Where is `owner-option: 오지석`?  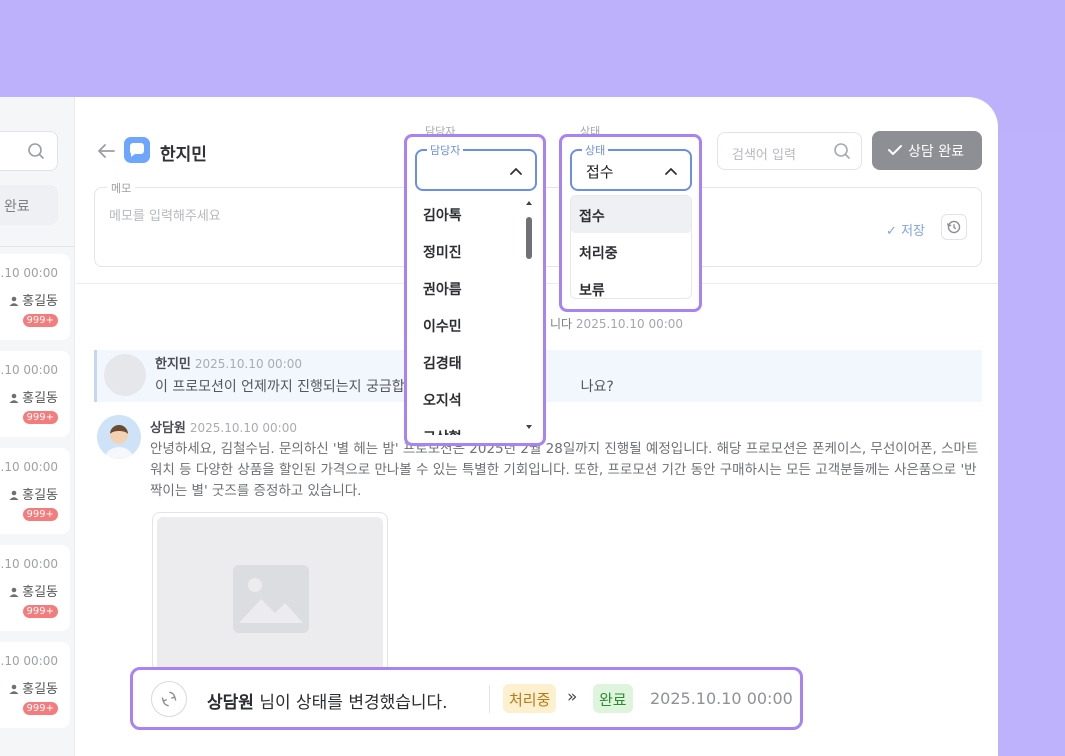
owner-option: 오지석 is located at coordinates (470, 398).